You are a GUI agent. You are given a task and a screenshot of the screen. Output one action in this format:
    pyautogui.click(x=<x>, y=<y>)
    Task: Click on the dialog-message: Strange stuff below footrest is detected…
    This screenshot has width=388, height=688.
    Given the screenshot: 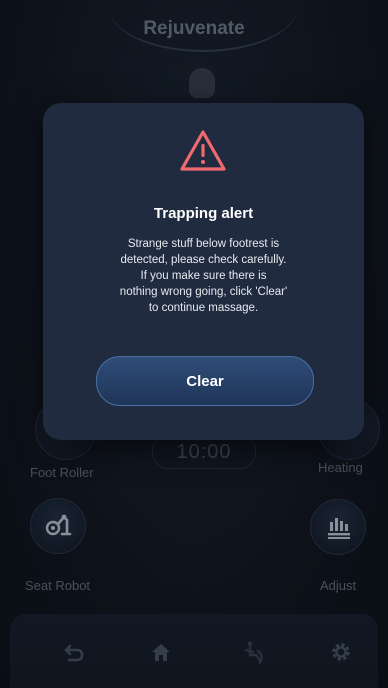 What is the action you would take?
    pyautogui.click(x=203, y=276)
    